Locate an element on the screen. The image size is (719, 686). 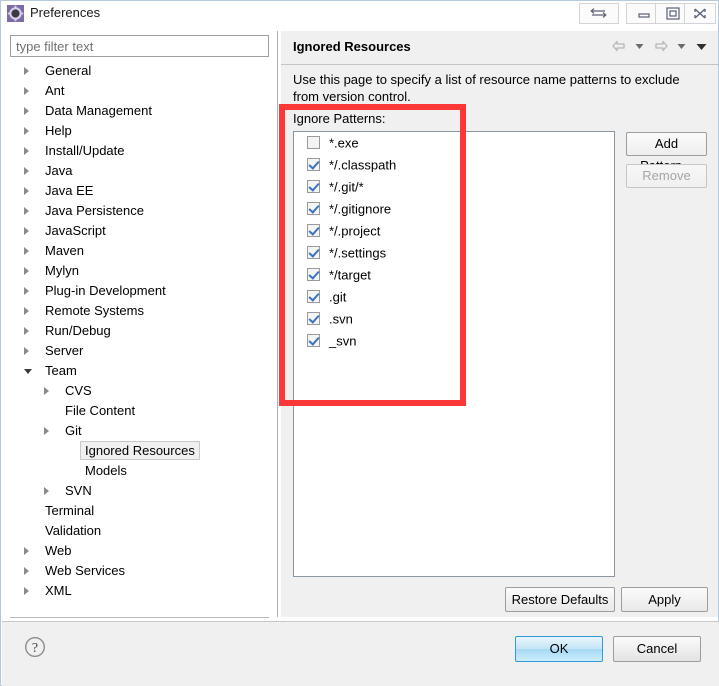
tree-item-cvs: CVS is located at coordinates (139, 391).